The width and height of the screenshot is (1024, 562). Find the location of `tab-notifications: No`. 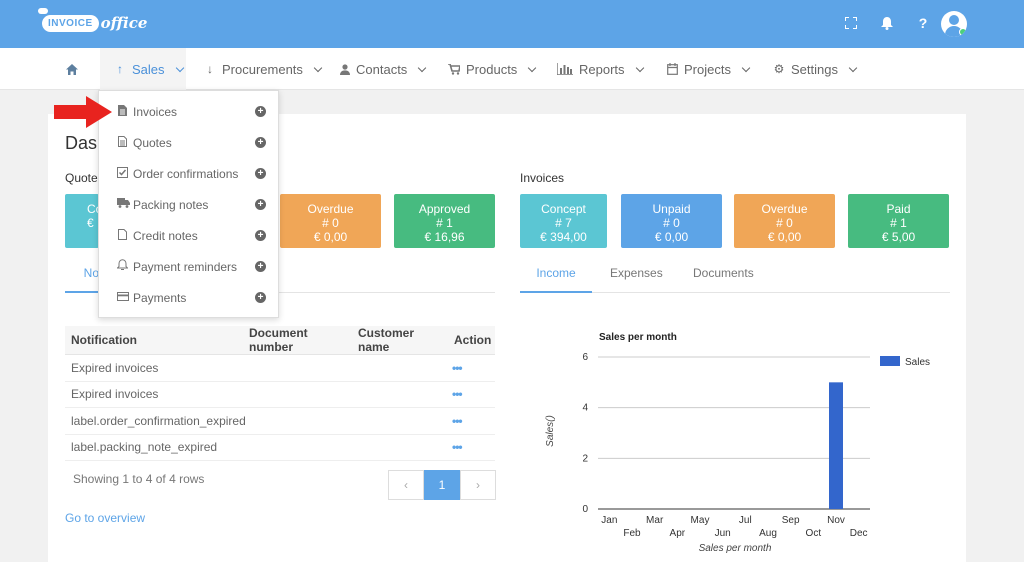

tab-notifications: No is located at coordinates (82, 278).